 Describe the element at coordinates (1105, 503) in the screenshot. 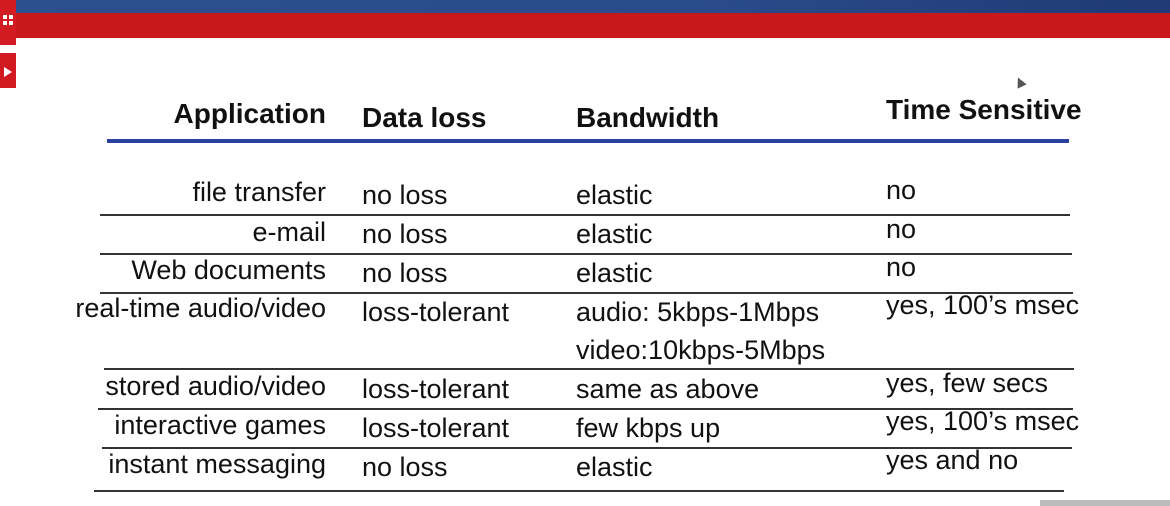

I see `scrollbar` at that location.